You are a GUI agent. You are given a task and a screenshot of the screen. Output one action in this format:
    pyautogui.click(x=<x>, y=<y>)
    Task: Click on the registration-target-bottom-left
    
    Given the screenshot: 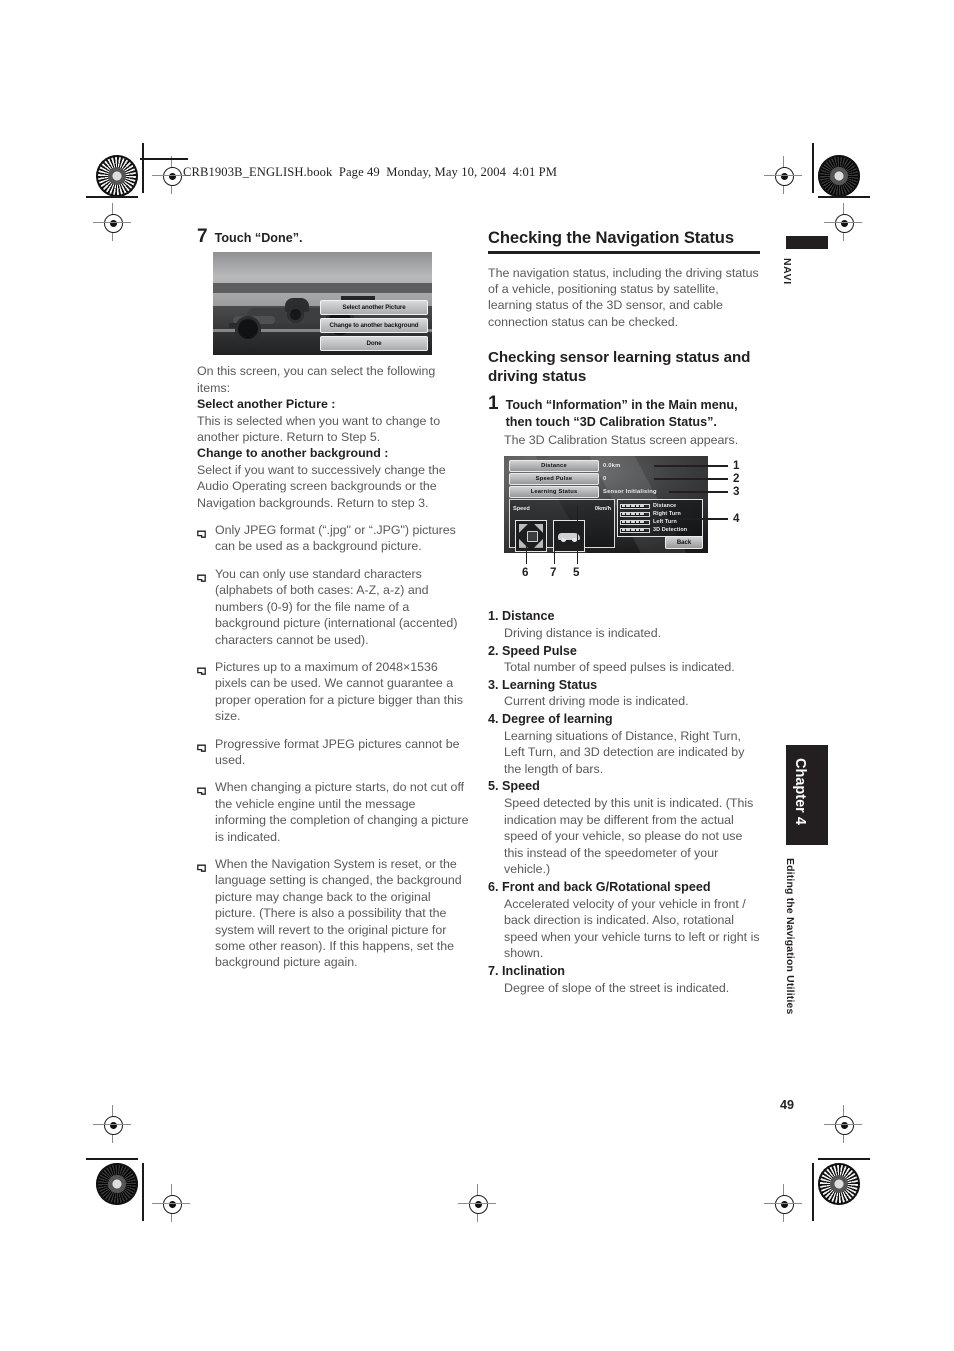 What is the action you would take?
    pyautogui.click(x=171, y=1203)
    